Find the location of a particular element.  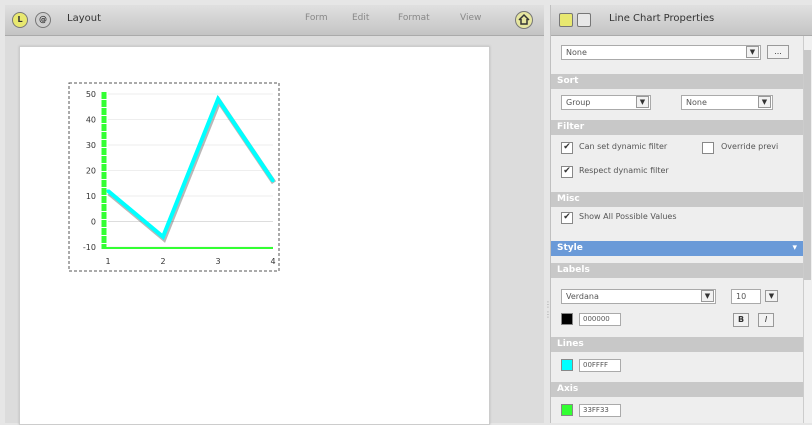

menu-format: Format is located at coordinates (414, 18).